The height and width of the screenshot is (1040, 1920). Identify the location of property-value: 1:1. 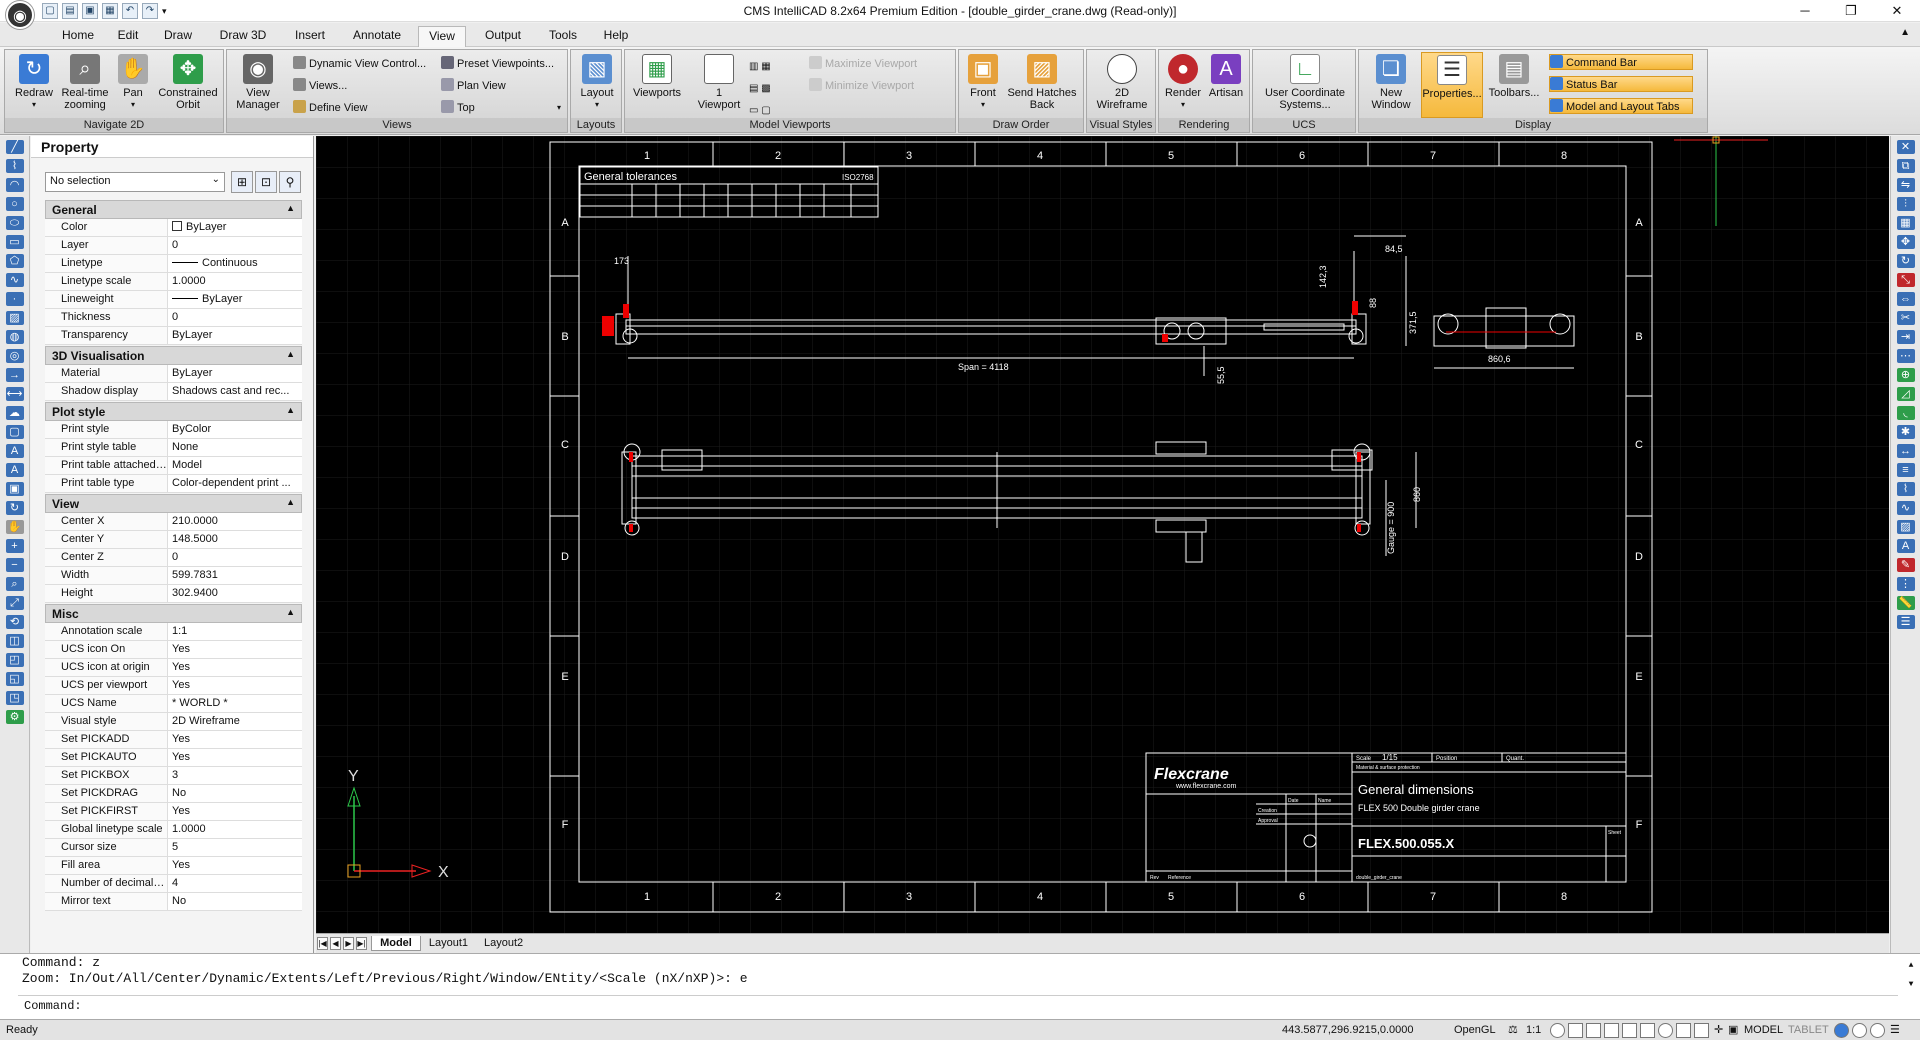
(235, 631).